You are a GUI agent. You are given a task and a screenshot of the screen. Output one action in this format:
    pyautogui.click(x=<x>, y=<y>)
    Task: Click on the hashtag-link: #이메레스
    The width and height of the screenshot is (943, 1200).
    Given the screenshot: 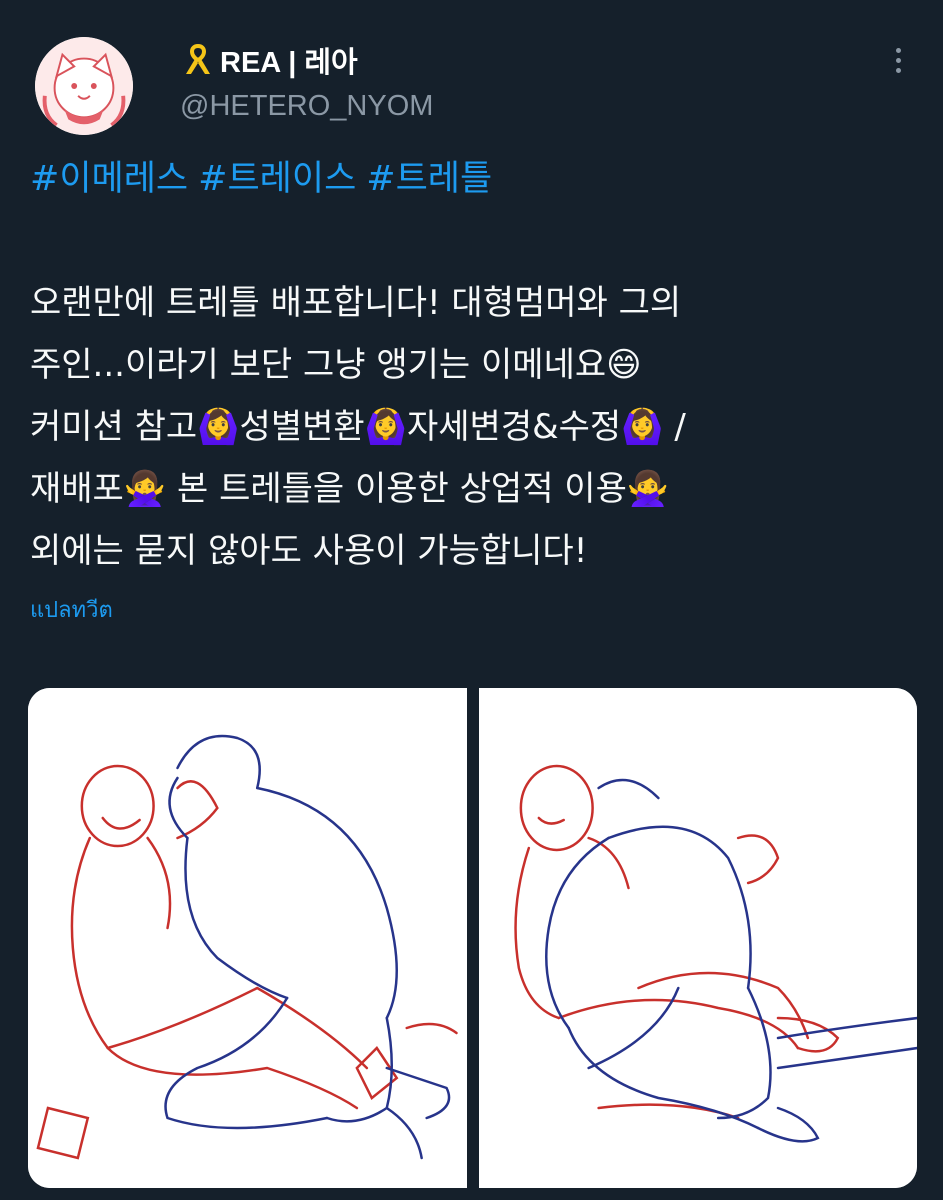 What is the action you would take?
    pyautogui.click(x=109, y=179)
    